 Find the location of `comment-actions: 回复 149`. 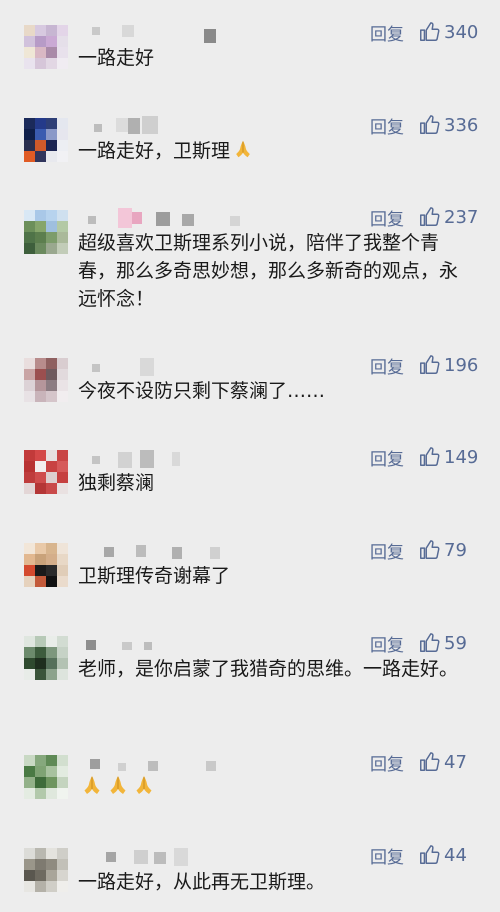

comment-actions: 回复 149 is located at coordinates (425, 457).